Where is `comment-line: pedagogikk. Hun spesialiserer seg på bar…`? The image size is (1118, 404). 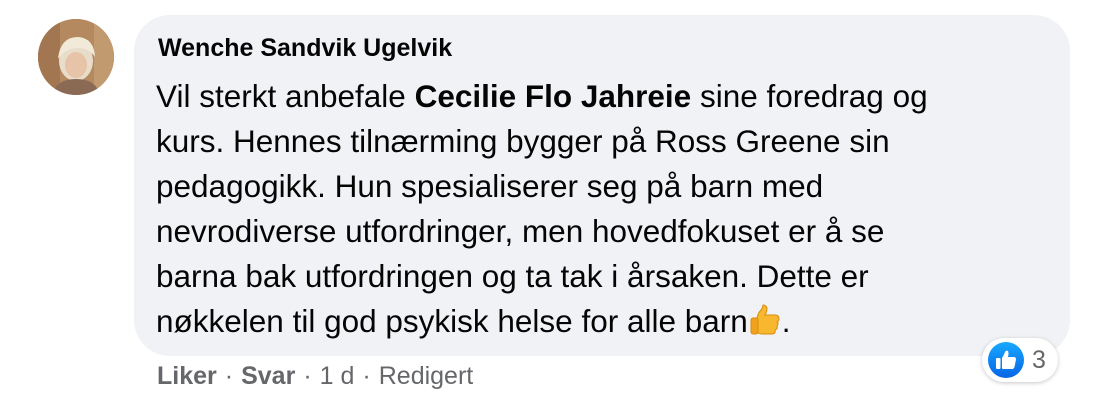 comment-line: pedagogikk. Hun spesialiserer seg på bar… is located at coordinates (490, 186).